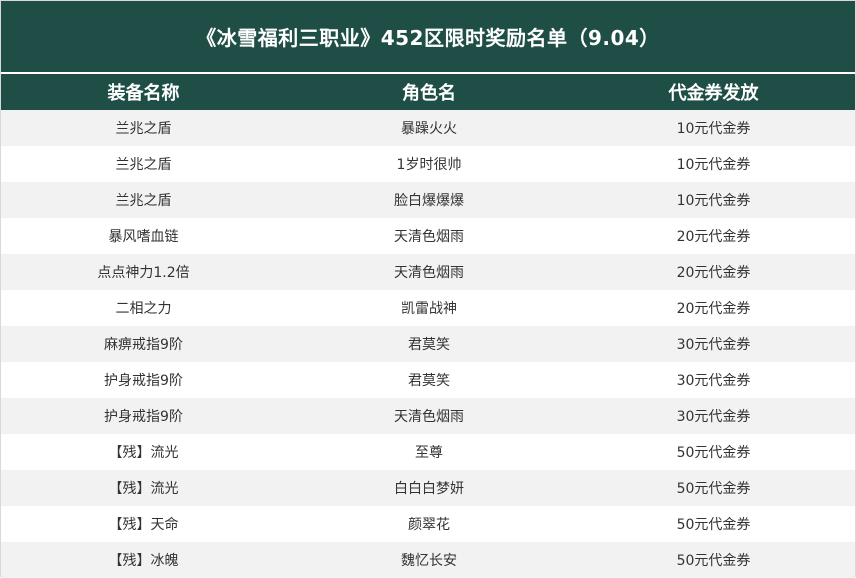  Describe the element at coordinates (428, 36) in the screenshot. I see `page-title: 《冰雪福利三职业》452区限时奖励名单（9.04）` at that location.